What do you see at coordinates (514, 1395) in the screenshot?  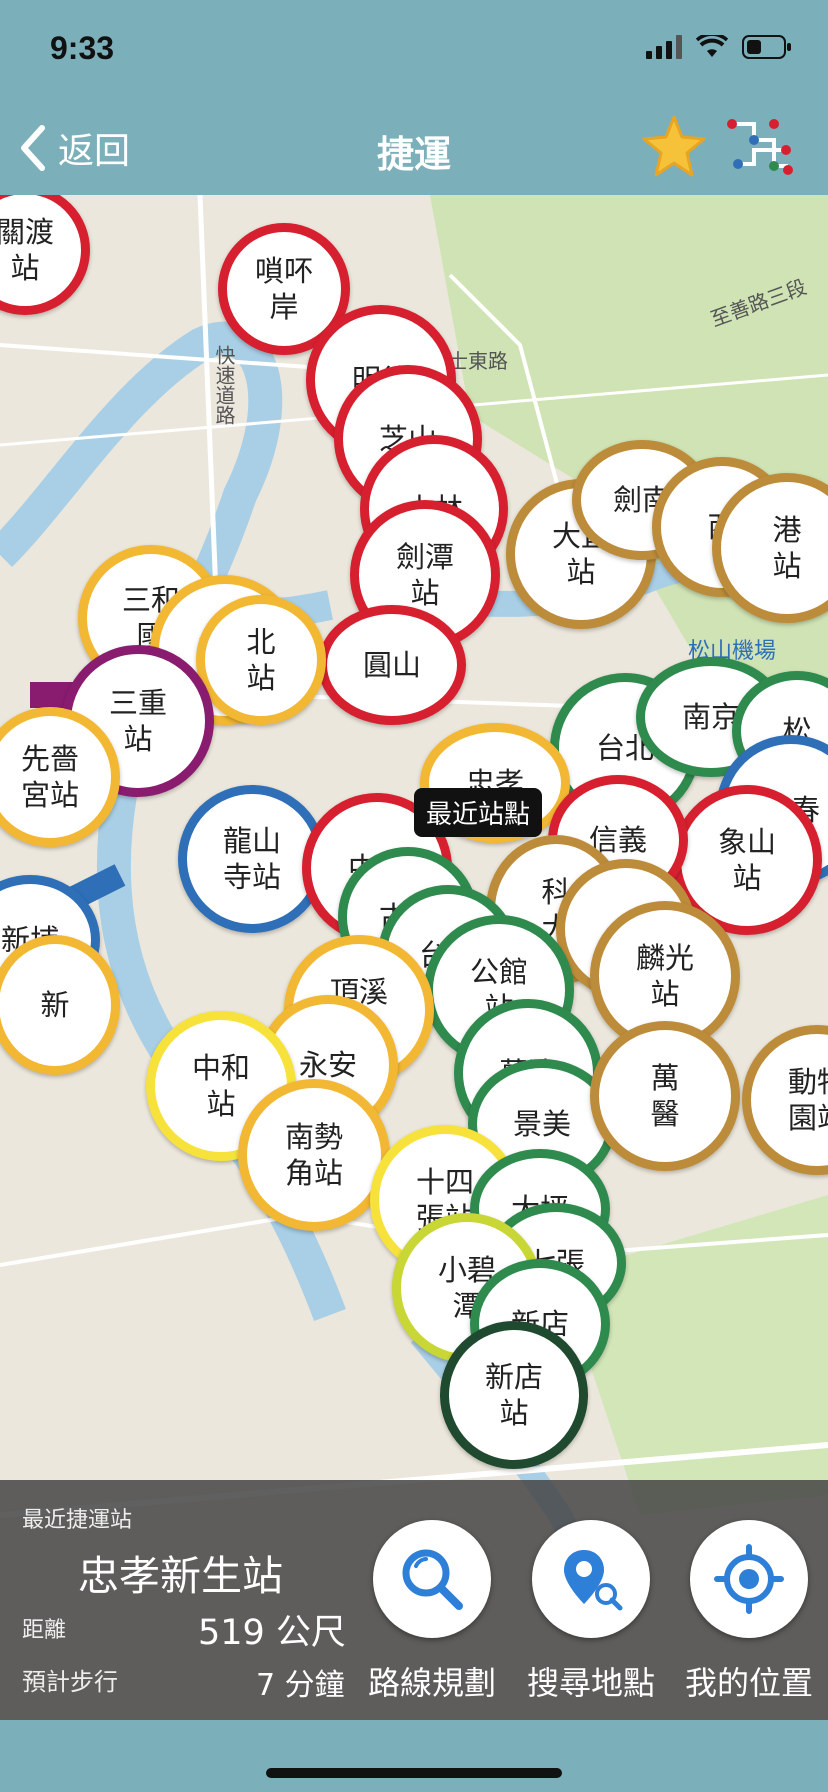 I see `station-xindian: 新店 站` at bounding box center [514, 1395].